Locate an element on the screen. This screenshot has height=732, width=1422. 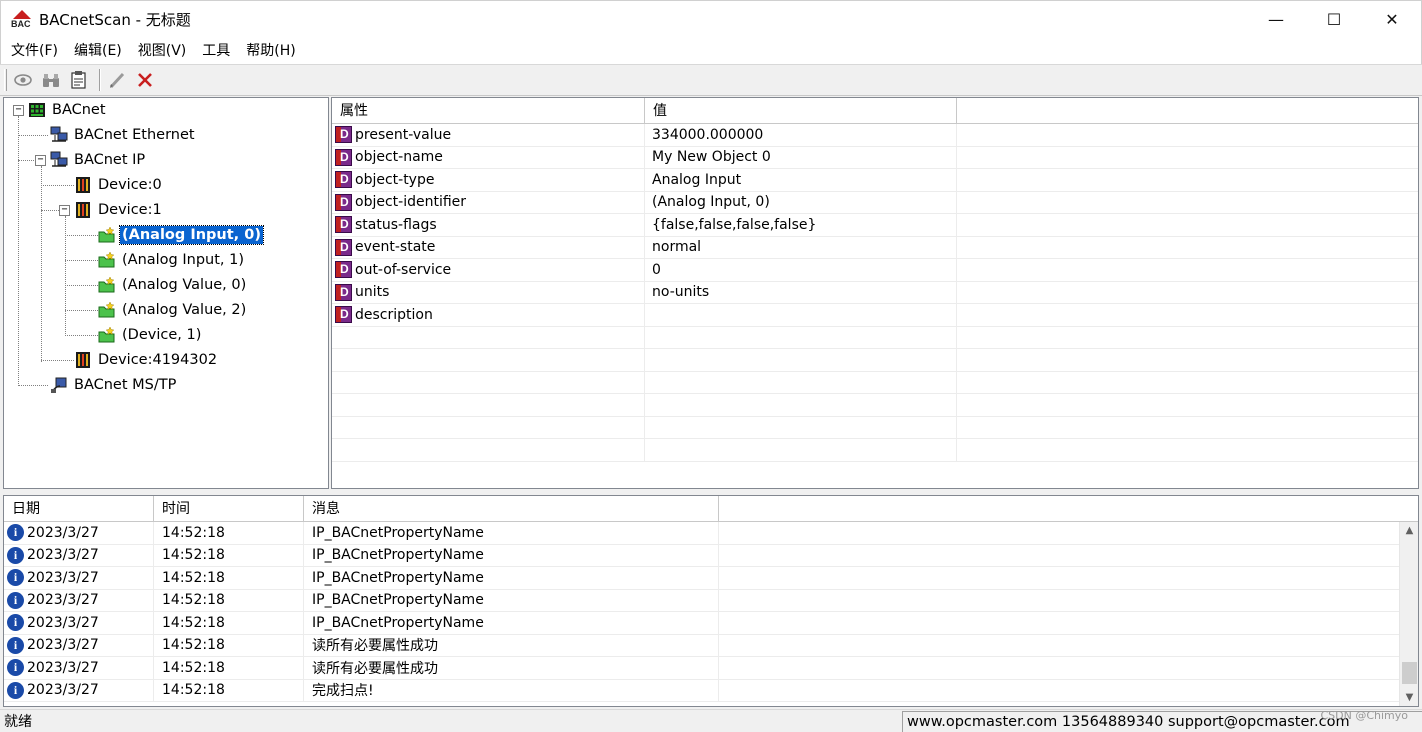
tree-item-device-4194302: Device:4194302 is located at coordinates (146, 360).